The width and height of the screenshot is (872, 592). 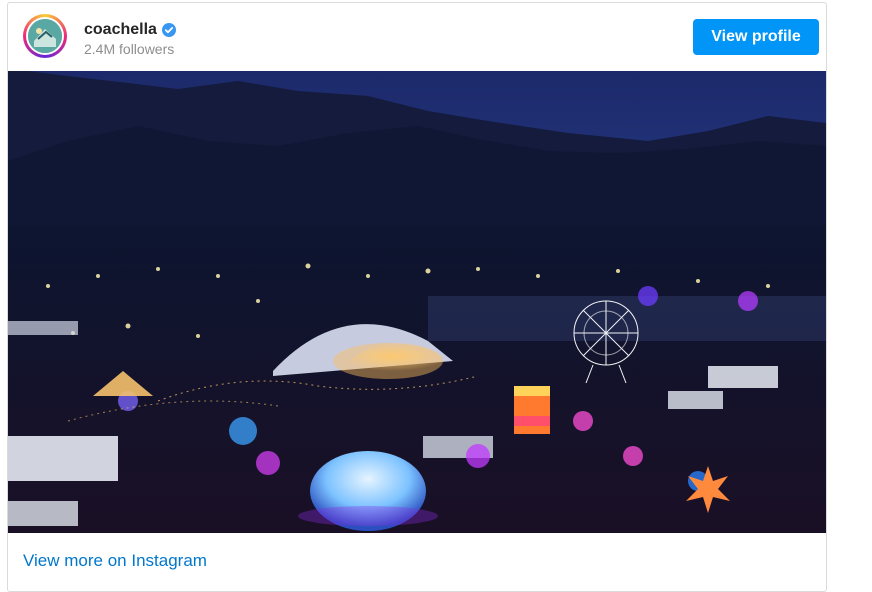 I want to click on avatar-frame, so click(x=45, y=36).